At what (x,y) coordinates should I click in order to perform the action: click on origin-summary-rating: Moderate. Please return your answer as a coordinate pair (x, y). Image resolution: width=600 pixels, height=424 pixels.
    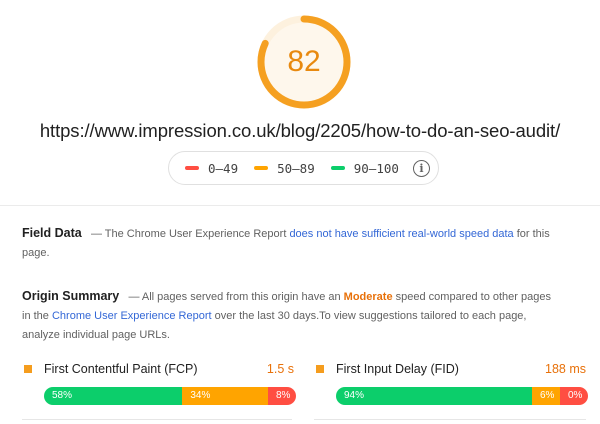
    Looking at the image, I should click on (368, 297).